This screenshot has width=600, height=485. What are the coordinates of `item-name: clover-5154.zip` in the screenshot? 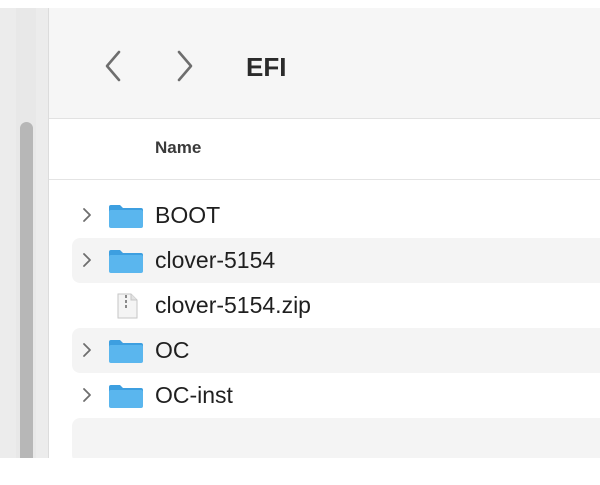 It's located at (233, 305).